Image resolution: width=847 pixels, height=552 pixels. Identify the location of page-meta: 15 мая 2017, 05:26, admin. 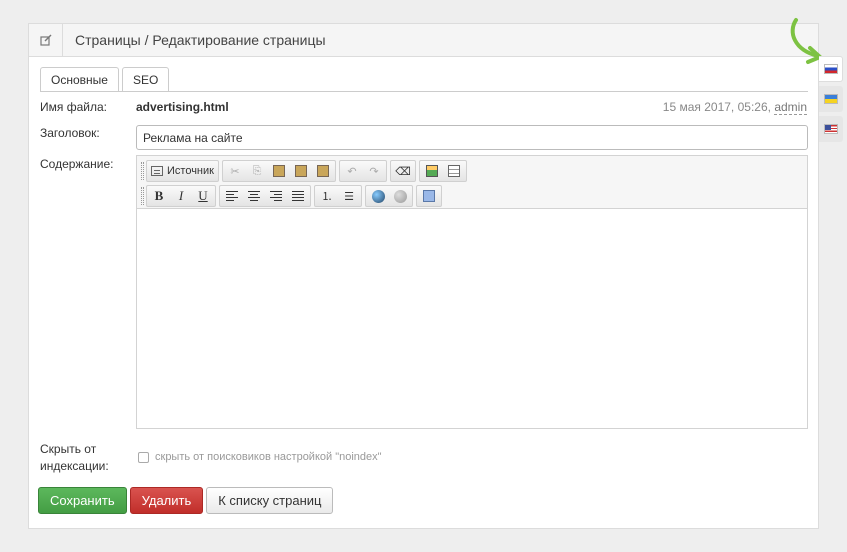
(734, 107).